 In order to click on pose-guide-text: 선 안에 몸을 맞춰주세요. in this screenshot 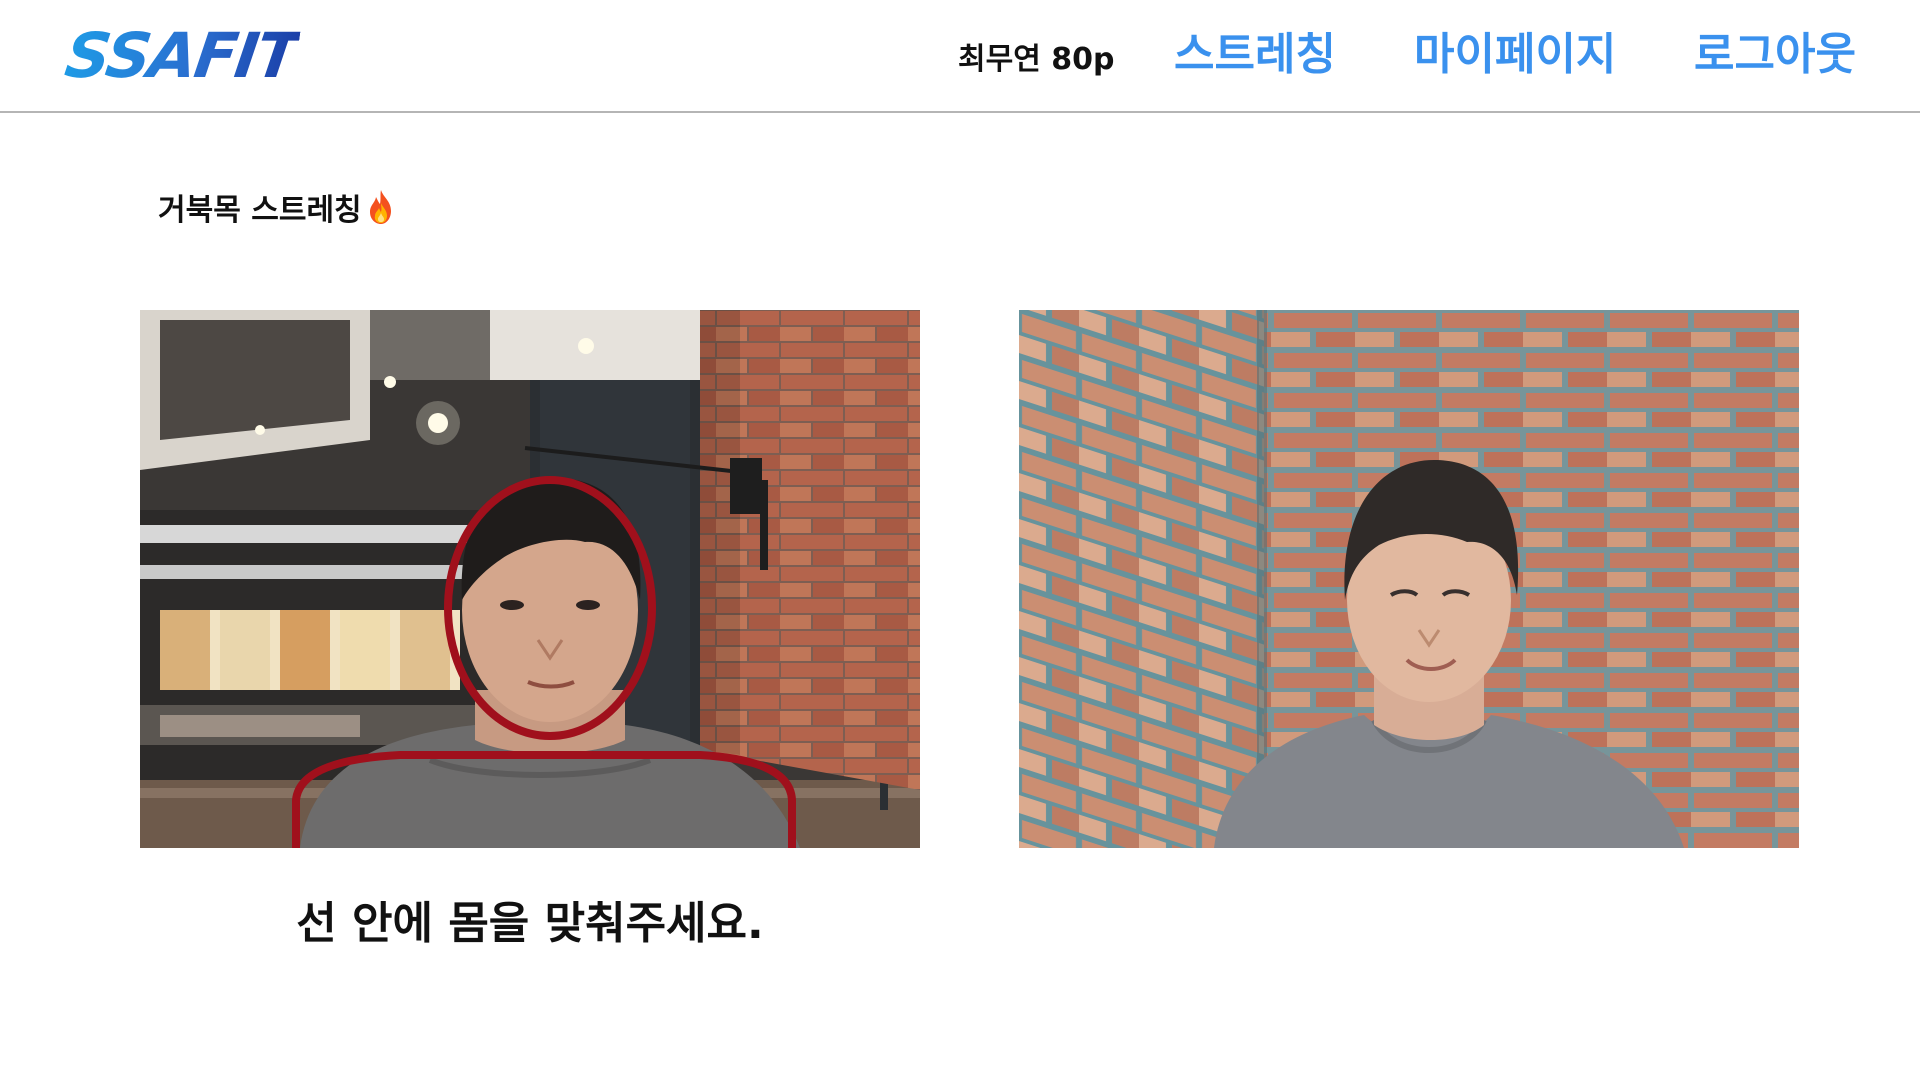, I will do `click(530, 923)`.